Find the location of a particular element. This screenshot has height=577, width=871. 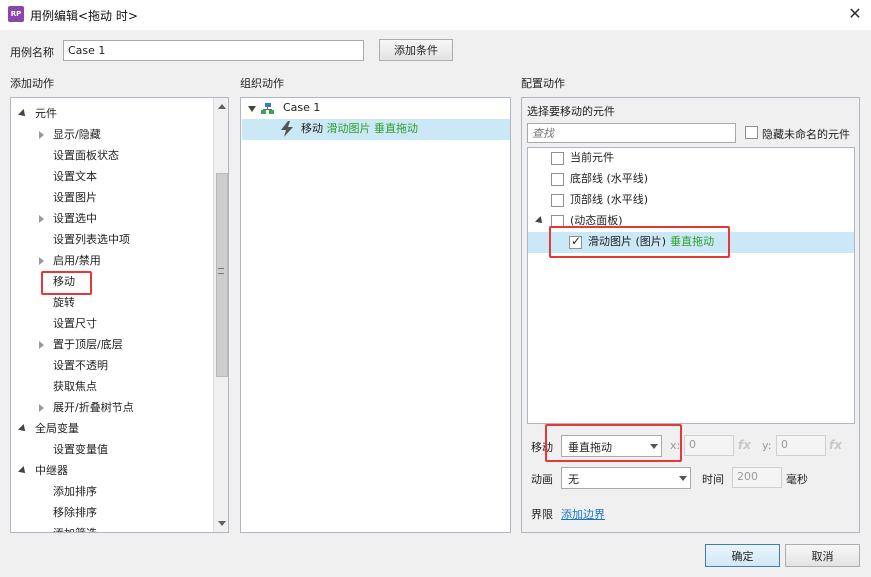

action-tree-item: 设置图片 is located at coordinates (111, 198).